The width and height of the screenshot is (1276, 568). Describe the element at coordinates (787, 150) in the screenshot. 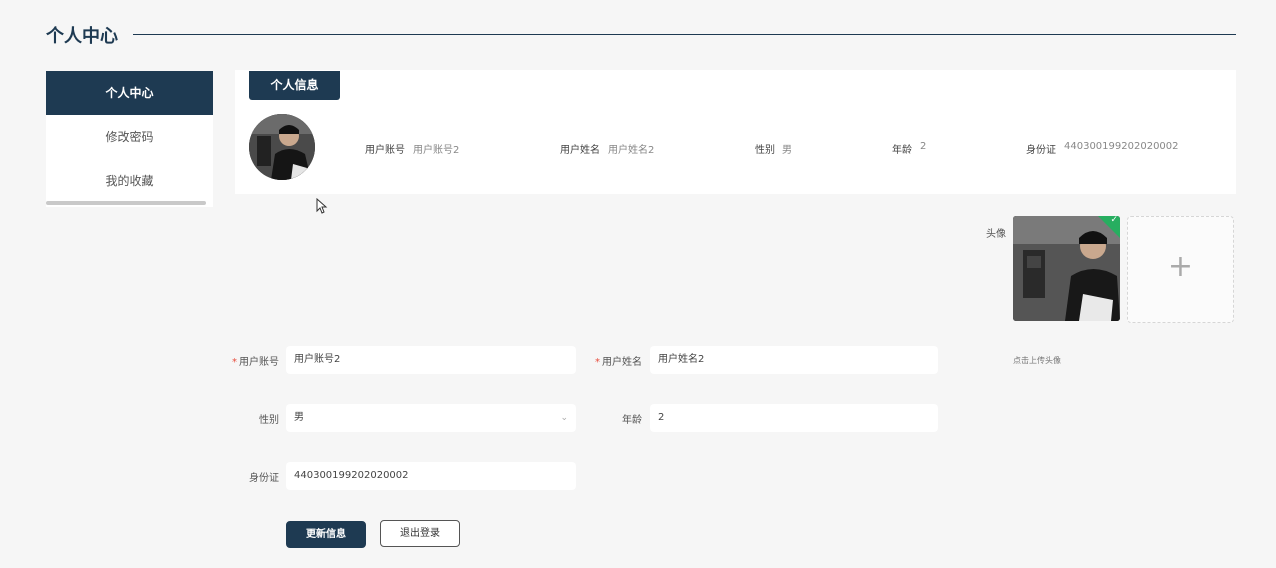

I see `info-value-gender: 男` at that location.